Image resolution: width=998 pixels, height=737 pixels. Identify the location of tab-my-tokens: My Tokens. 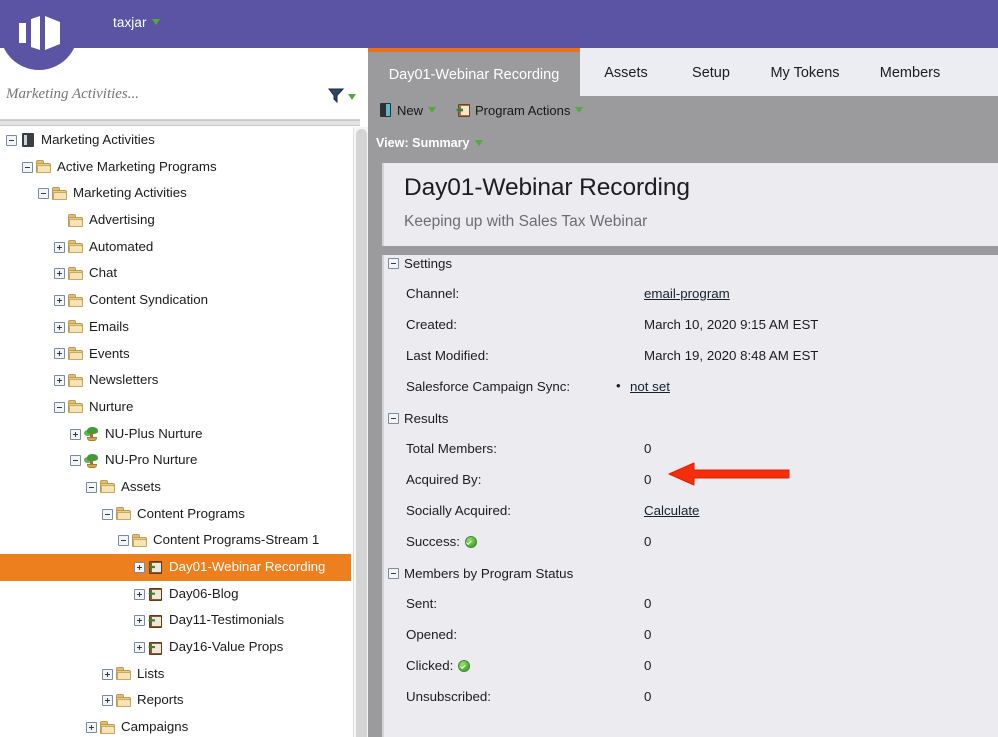
(805, 72).